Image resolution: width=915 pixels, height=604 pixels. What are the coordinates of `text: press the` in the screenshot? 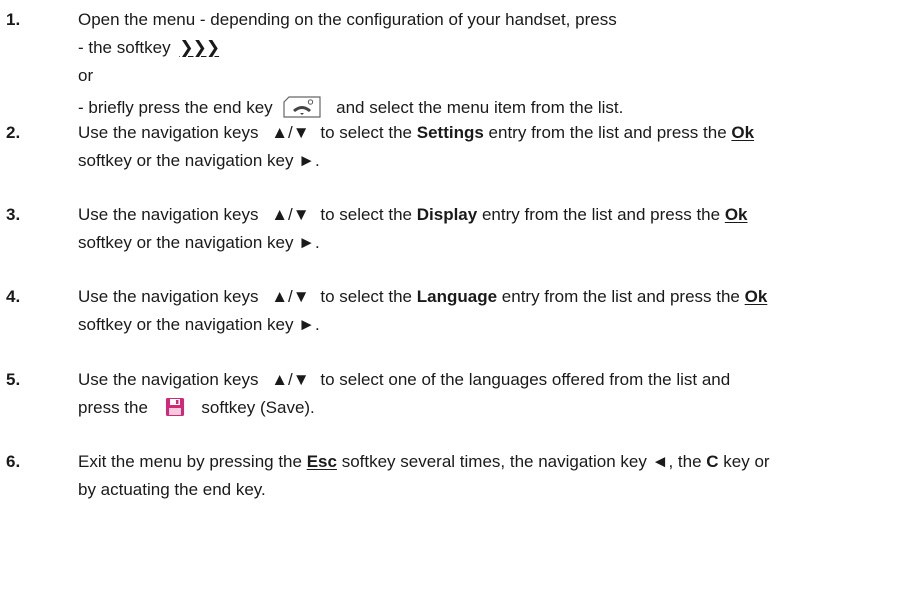 It's located at (113, 407).